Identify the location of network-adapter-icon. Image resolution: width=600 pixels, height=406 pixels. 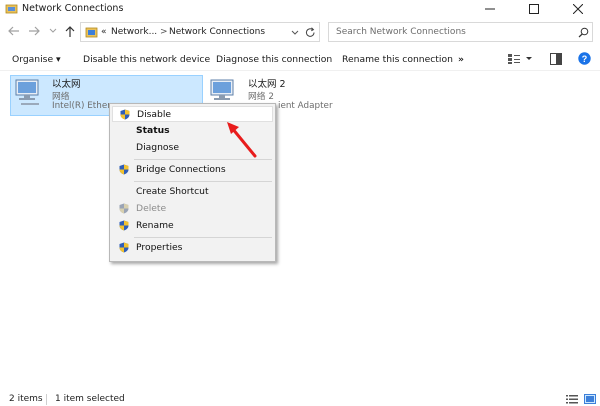
(27, 92).